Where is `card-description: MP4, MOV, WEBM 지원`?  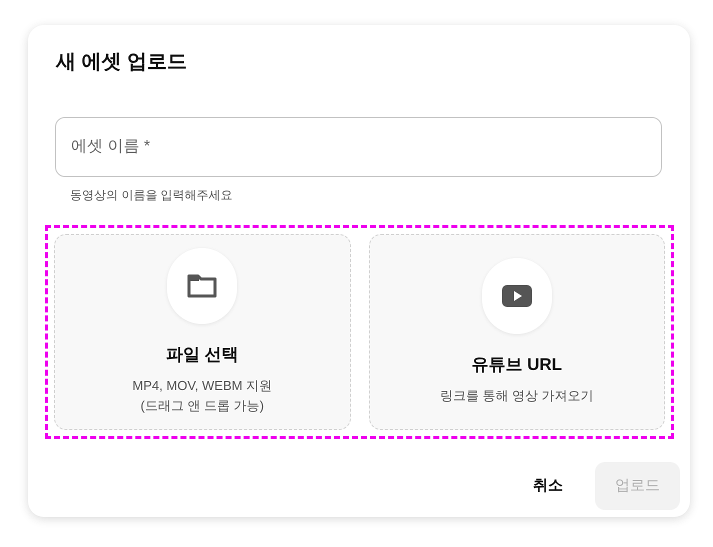
card-description: MP4, MOV, WEBM 지원 is located at coordinates (202, 385).